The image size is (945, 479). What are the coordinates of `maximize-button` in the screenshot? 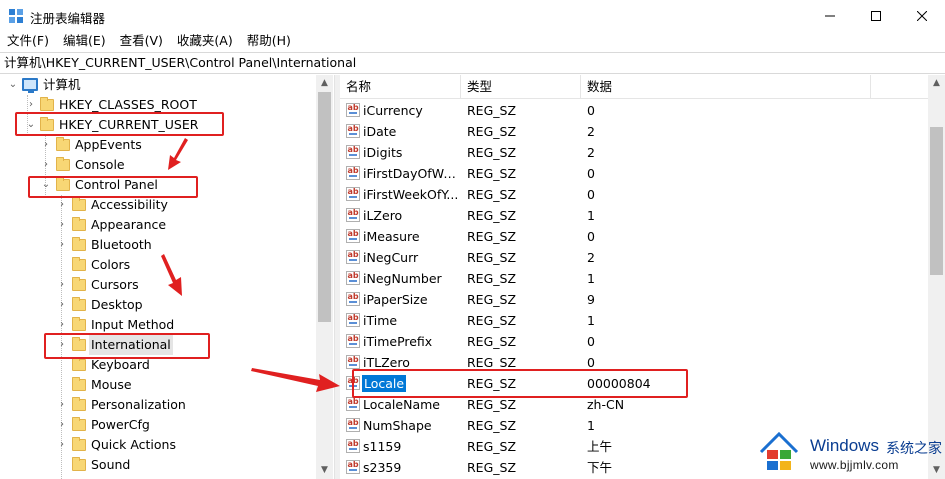 It's located at (876, 16).